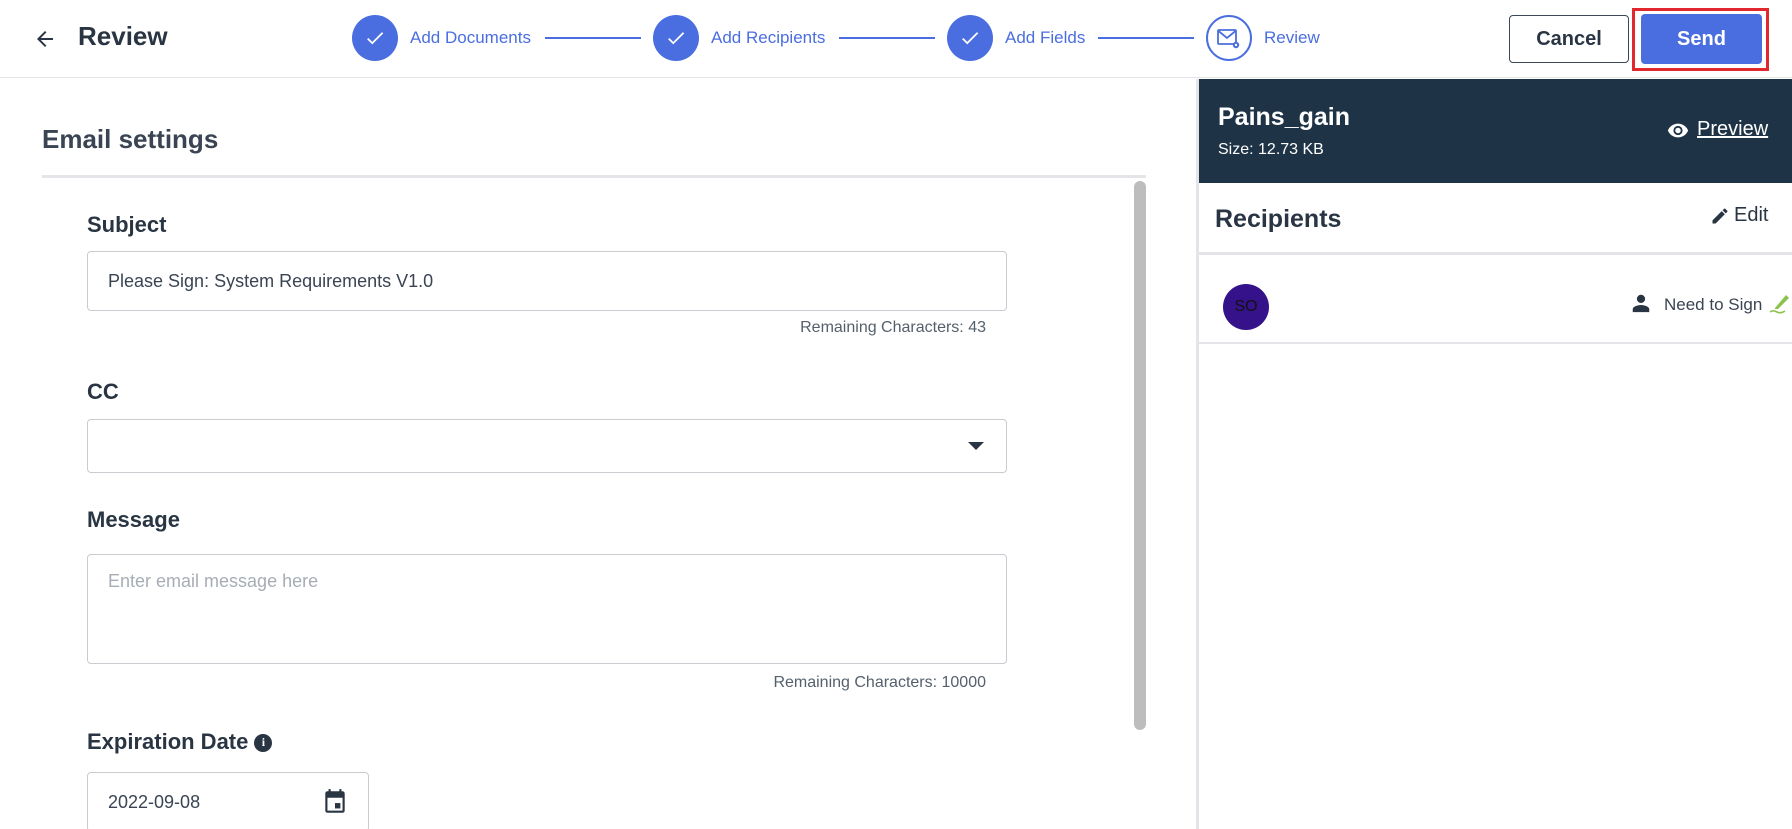 This screenshot has height=829, width=1792. I want to click on subject-input, so click(547, 281).